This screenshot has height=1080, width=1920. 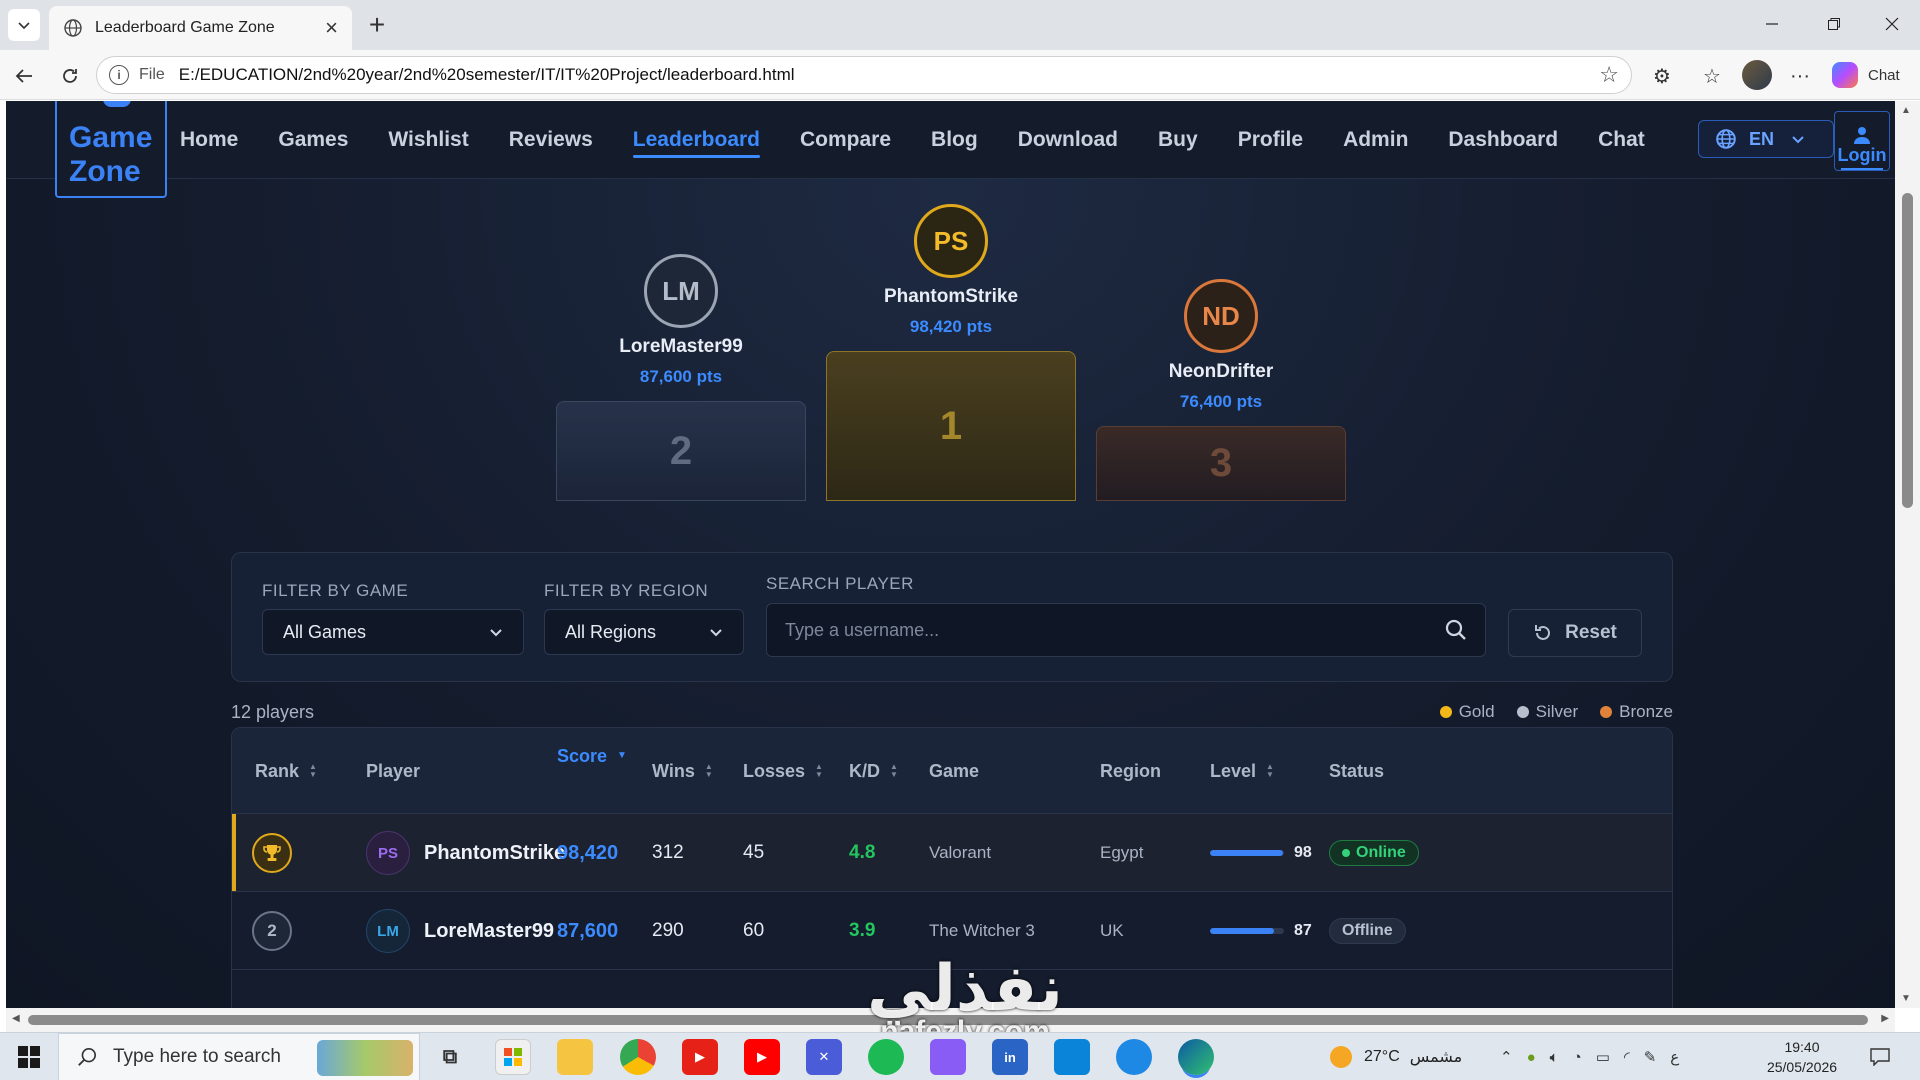 What do you see at coordinates (325, 631) in the screenshot?
I see `filter-game-value: All Games` at bounding box center [325, 631].